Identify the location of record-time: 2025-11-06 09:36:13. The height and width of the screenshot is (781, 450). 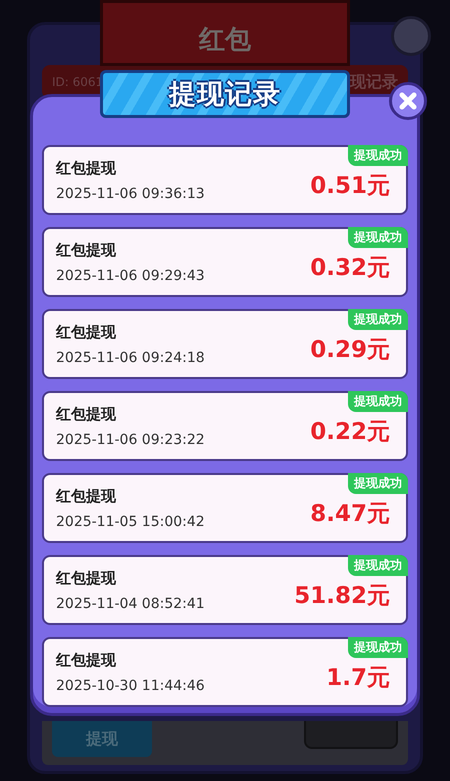
(130, 194).